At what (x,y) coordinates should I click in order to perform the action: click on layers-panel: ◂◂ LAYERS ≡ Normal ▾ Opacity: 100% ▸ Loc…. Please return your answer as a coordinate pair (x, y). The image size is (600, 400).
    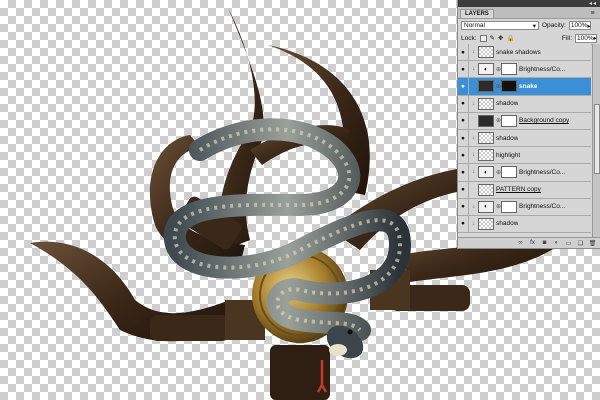
    Looking at the image, I should click on (528, 124).